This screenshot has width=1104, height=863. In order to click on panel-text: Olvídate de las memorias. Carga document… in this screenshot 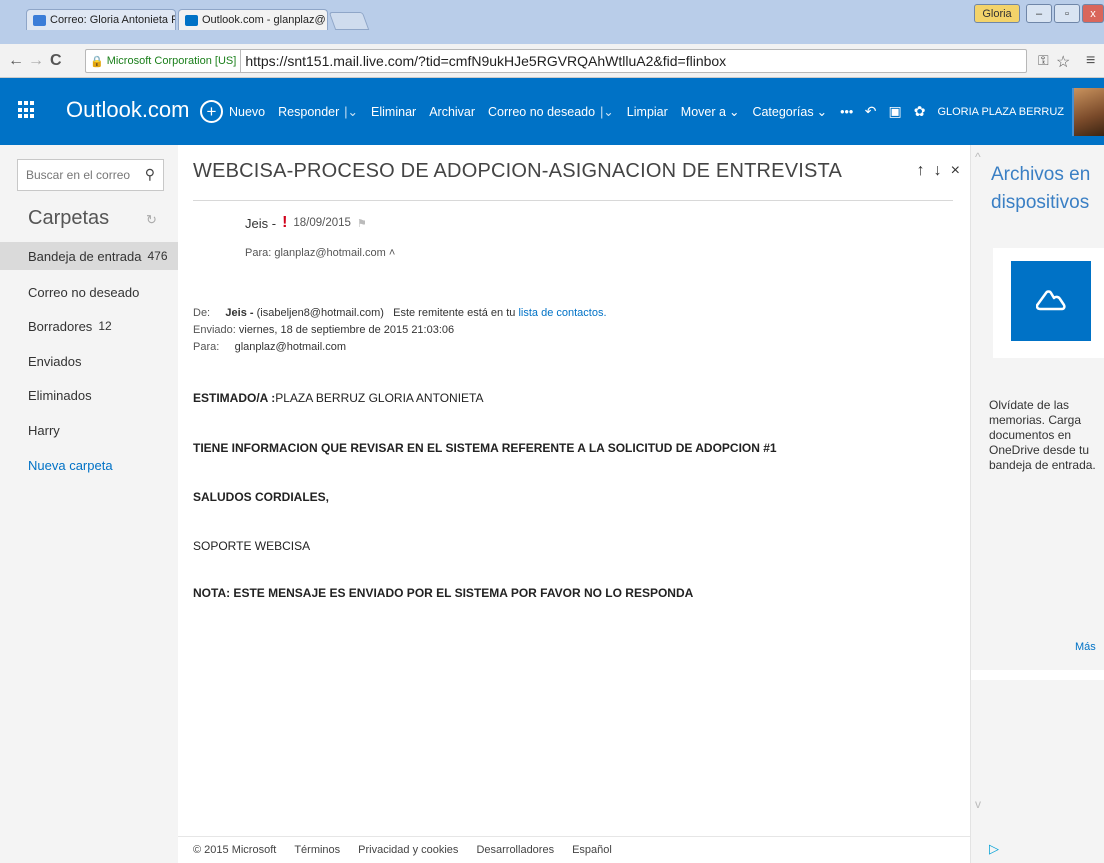, I will do `click(1042, 435)`.